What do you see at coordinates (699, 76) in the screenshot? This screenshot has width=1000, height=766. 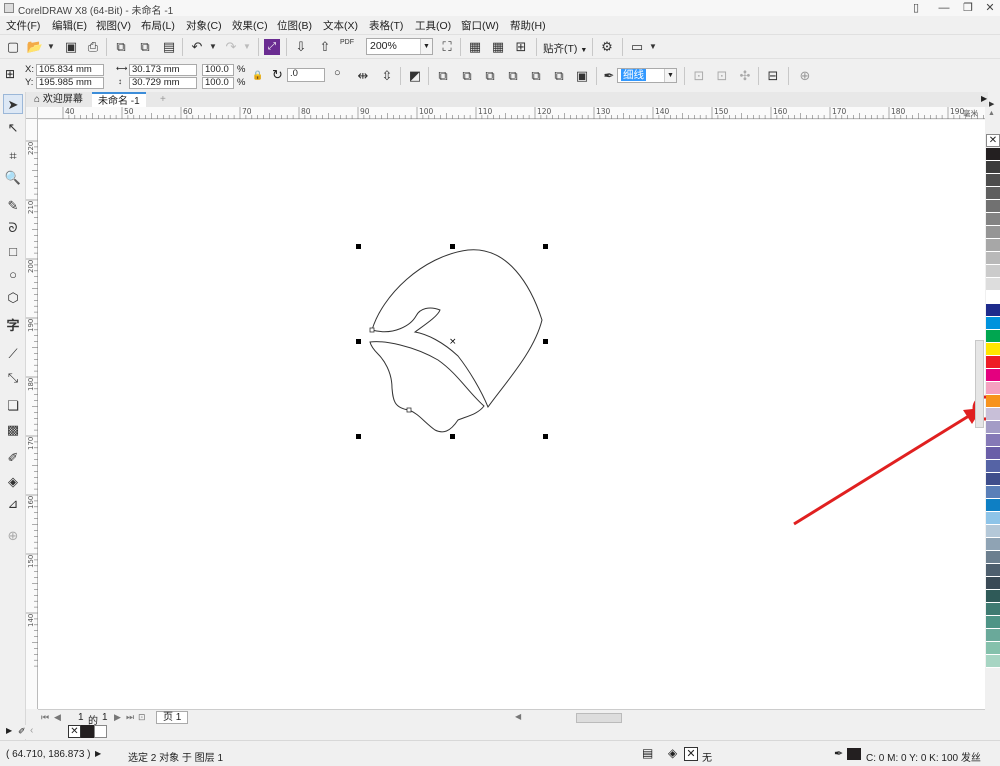 I see `wrap-text-icon: ⊡` at bounding box center [699, 76].